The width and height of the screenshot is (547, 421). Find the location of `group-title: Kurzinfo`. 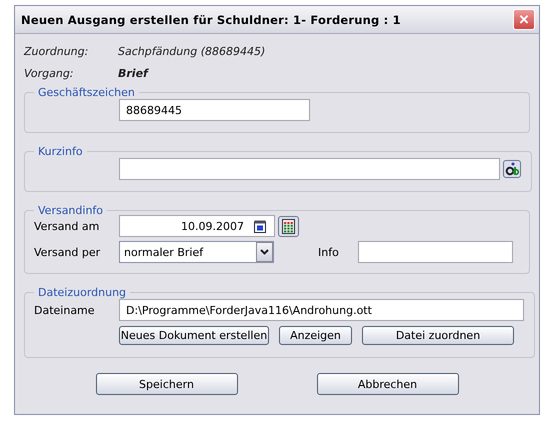

group-title: Kurzinfo is located at coordinates (60, 151).